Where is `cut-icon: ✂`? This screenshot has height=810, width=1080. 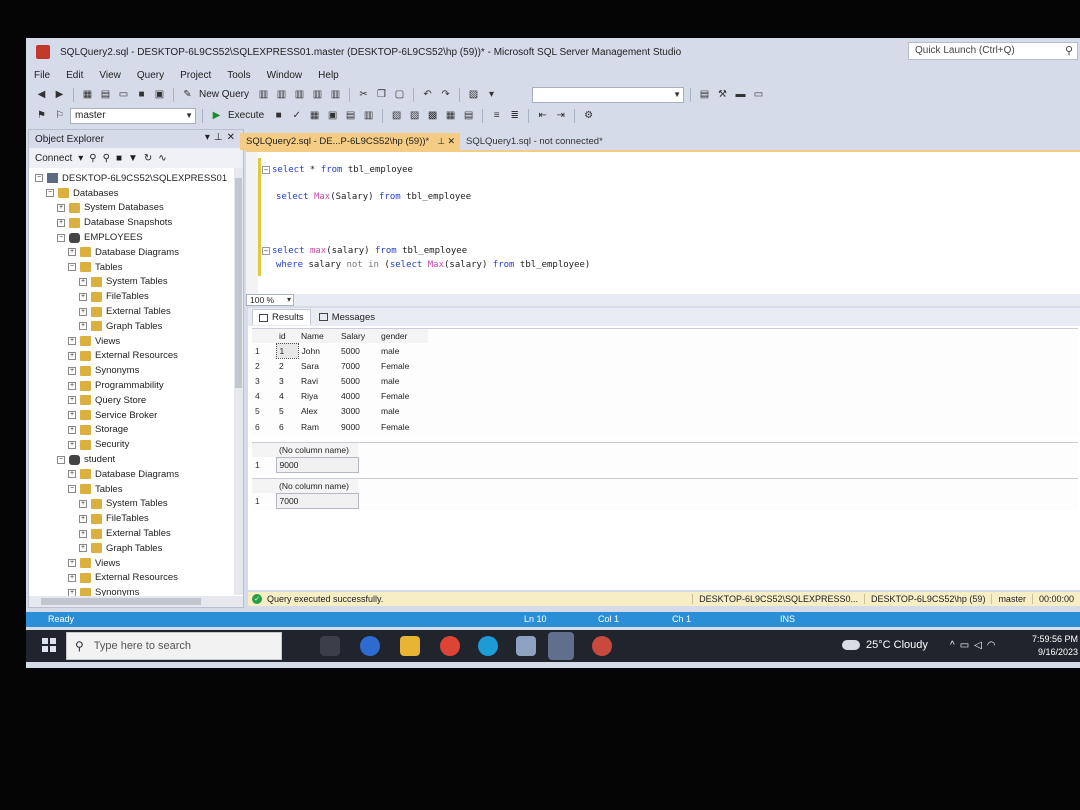
cut-icon: ✂ is located at coordinates (363, 94).